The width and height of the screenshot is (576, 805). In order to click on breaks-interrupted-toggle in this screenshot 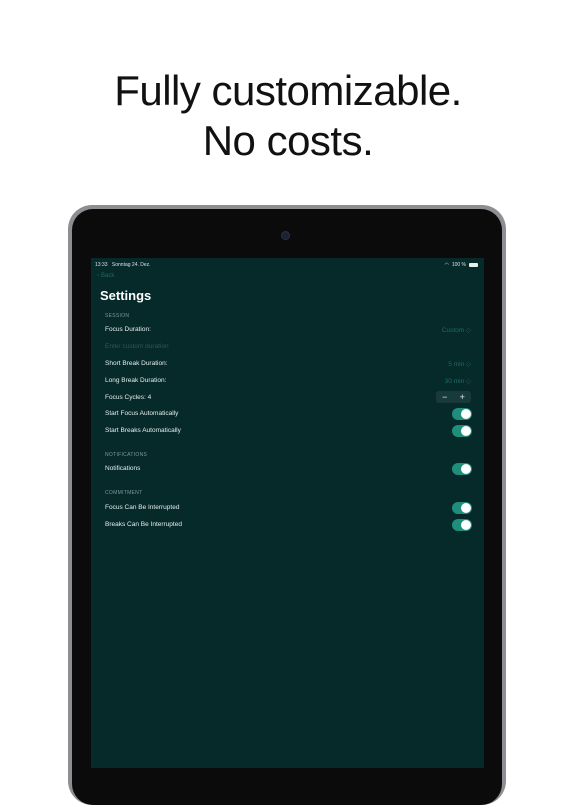, I will do `click(462, 525)`.